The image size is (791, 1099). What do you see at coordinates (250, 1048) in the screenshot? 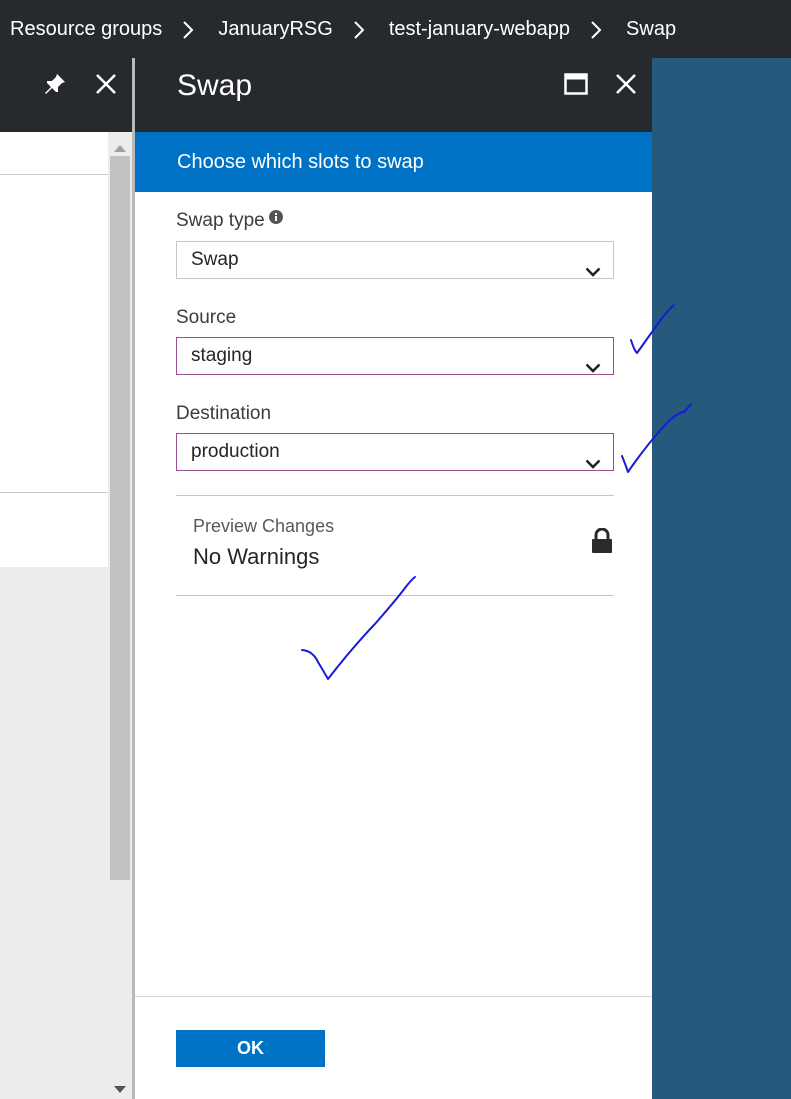
I see `ok-button: OK` at bounding box center [250, 1048].